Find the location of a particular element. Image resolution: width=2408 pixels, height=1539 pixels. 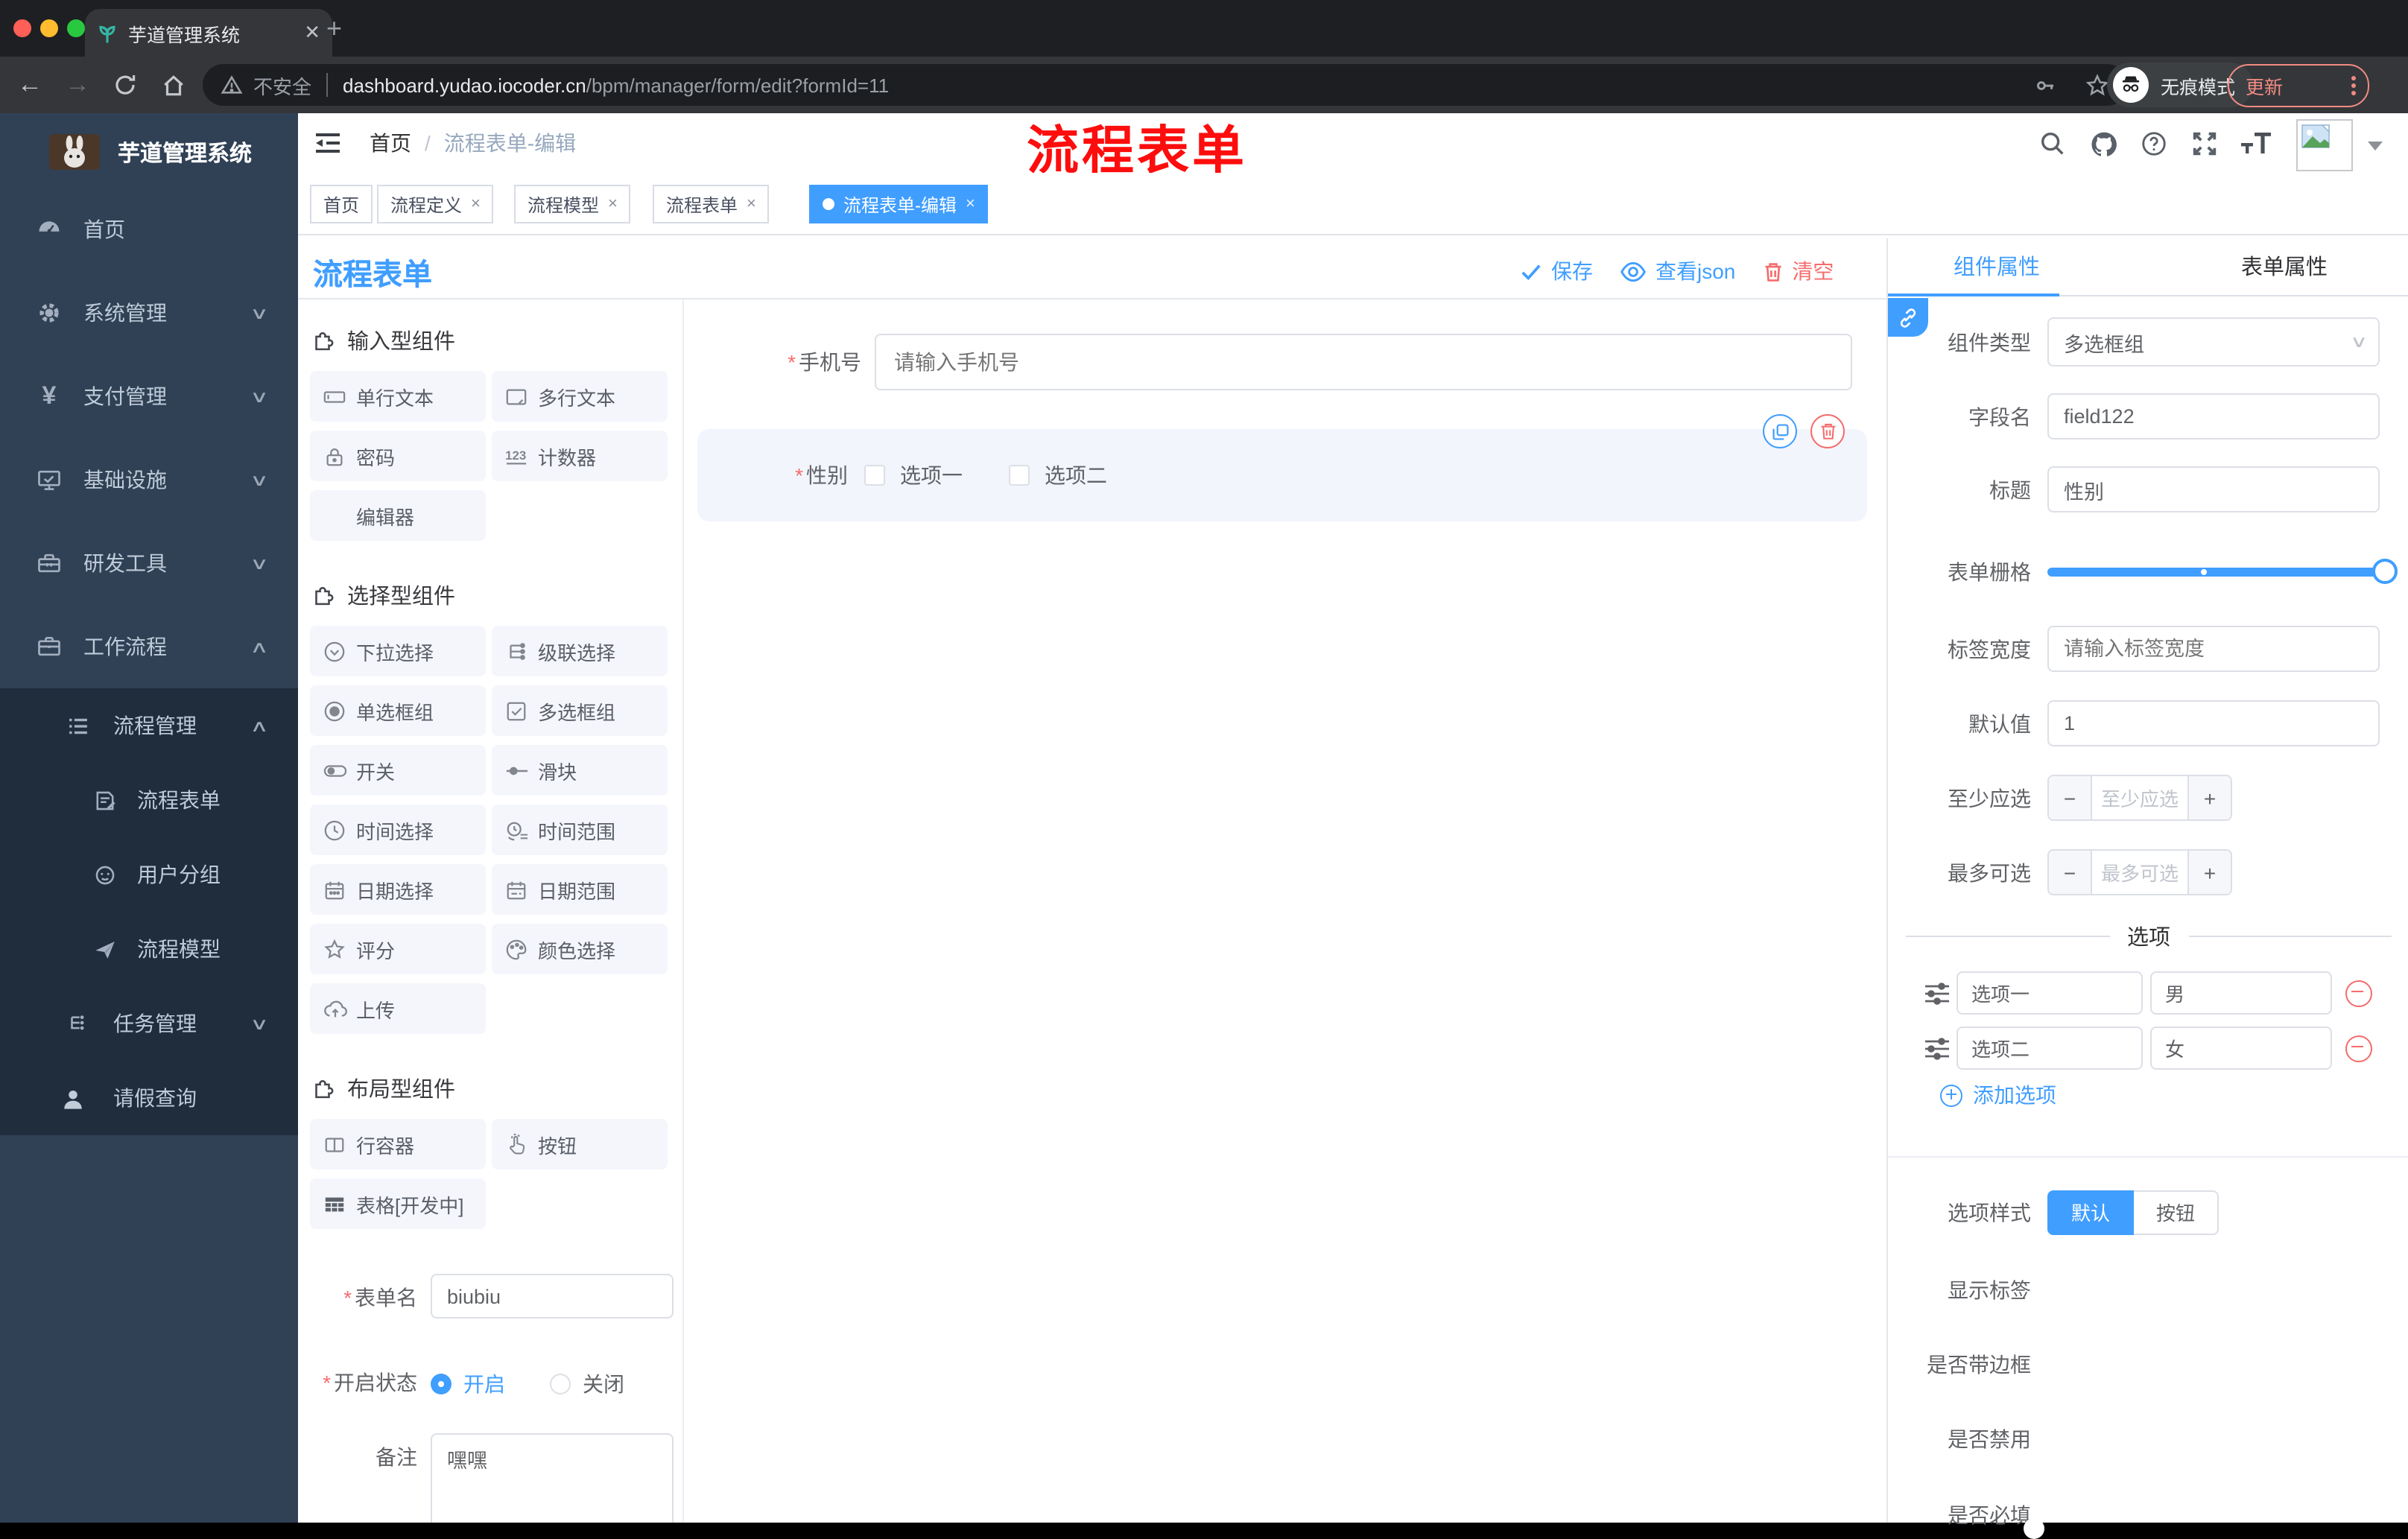

password-key-icon is located at coordinates (2045, 85).